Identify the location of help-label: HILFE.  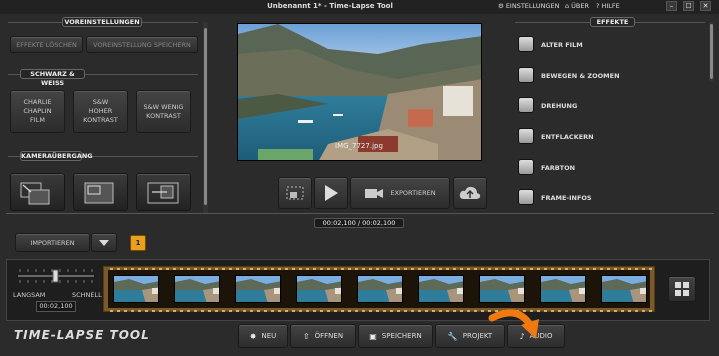
(610, 6).